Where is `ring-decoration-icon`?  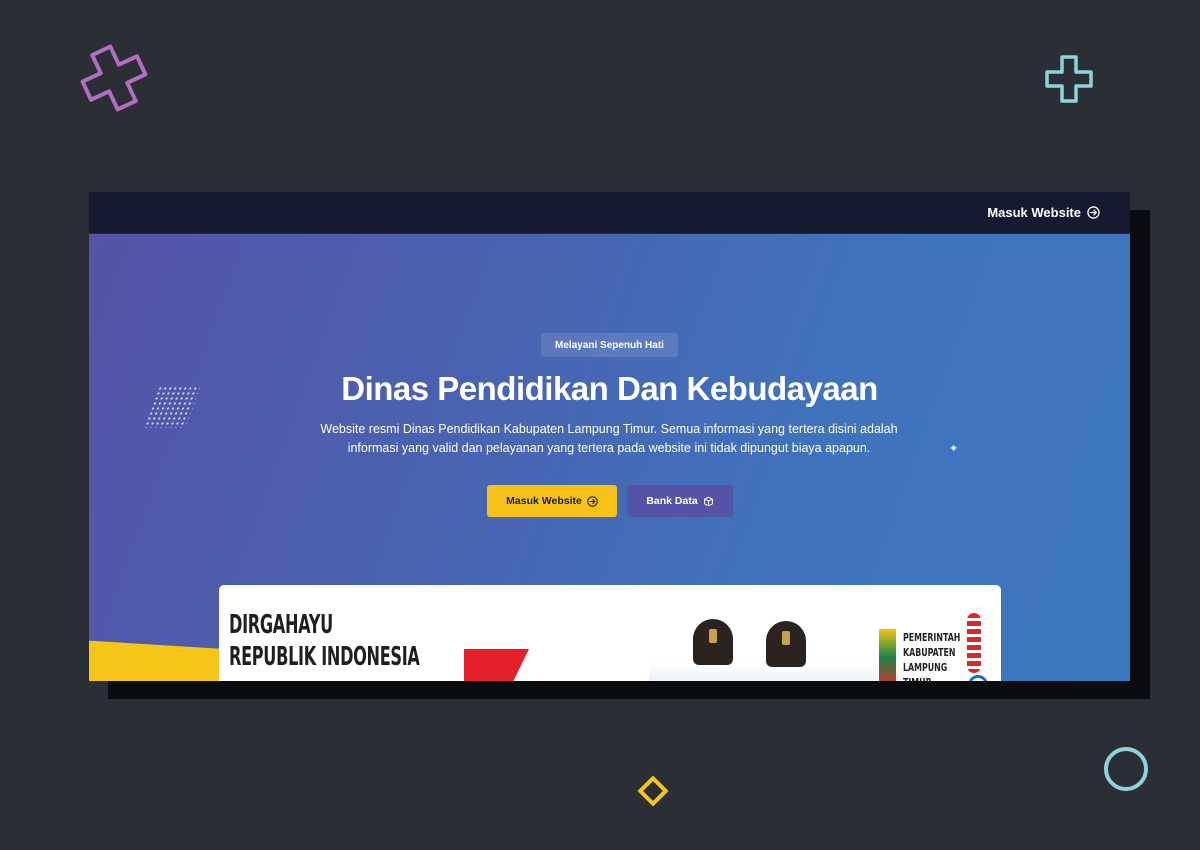
ring-decoration-icon is located at coordinates (1126, 769).